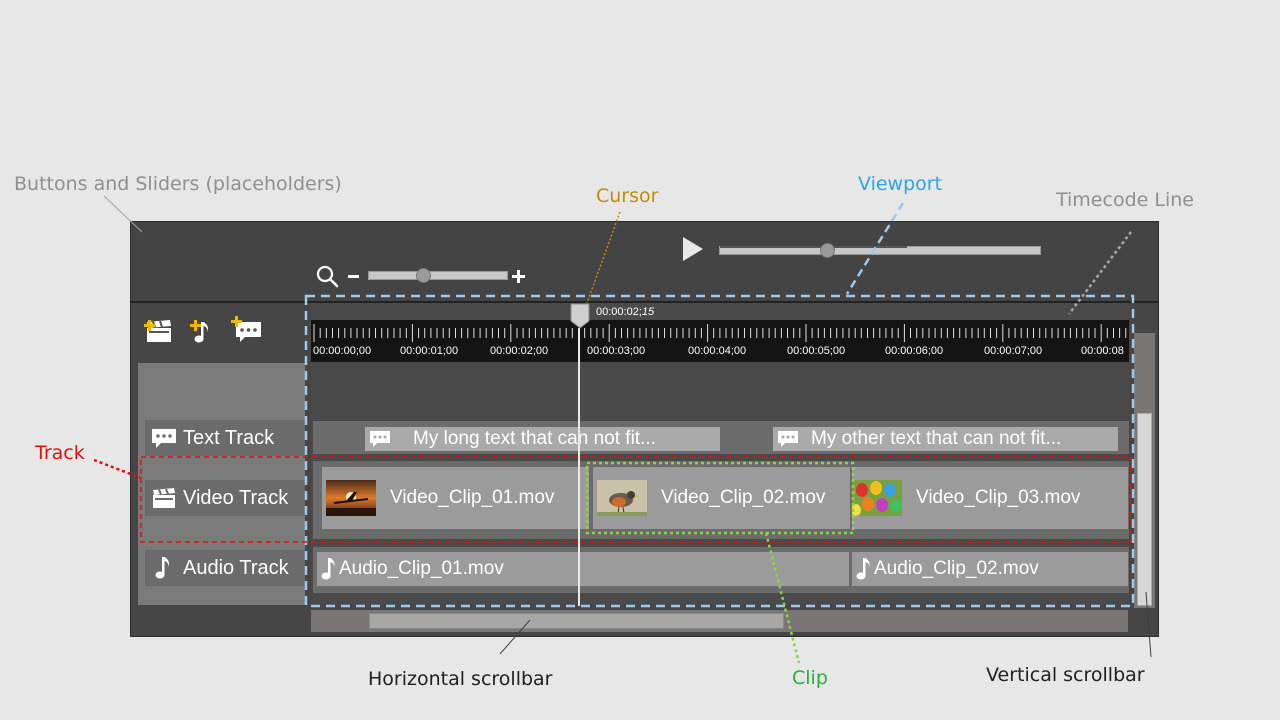  I want to click on add-video-track-icon, so click(159, 331).